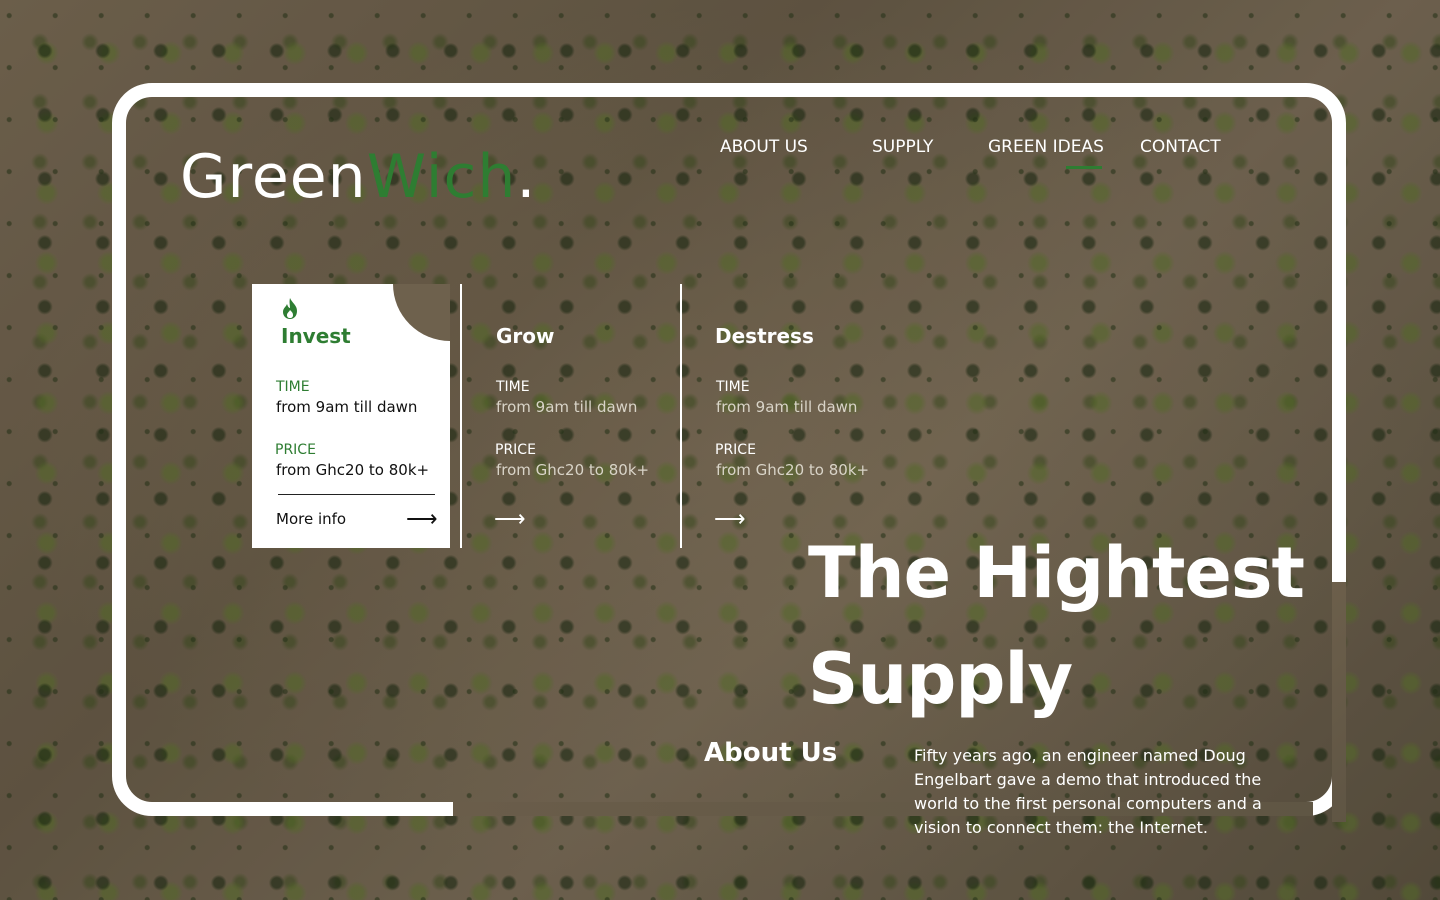 The width and height of the screenshot is (1440, 900). I want to click on more-info-link: More info, so click(311, 519).